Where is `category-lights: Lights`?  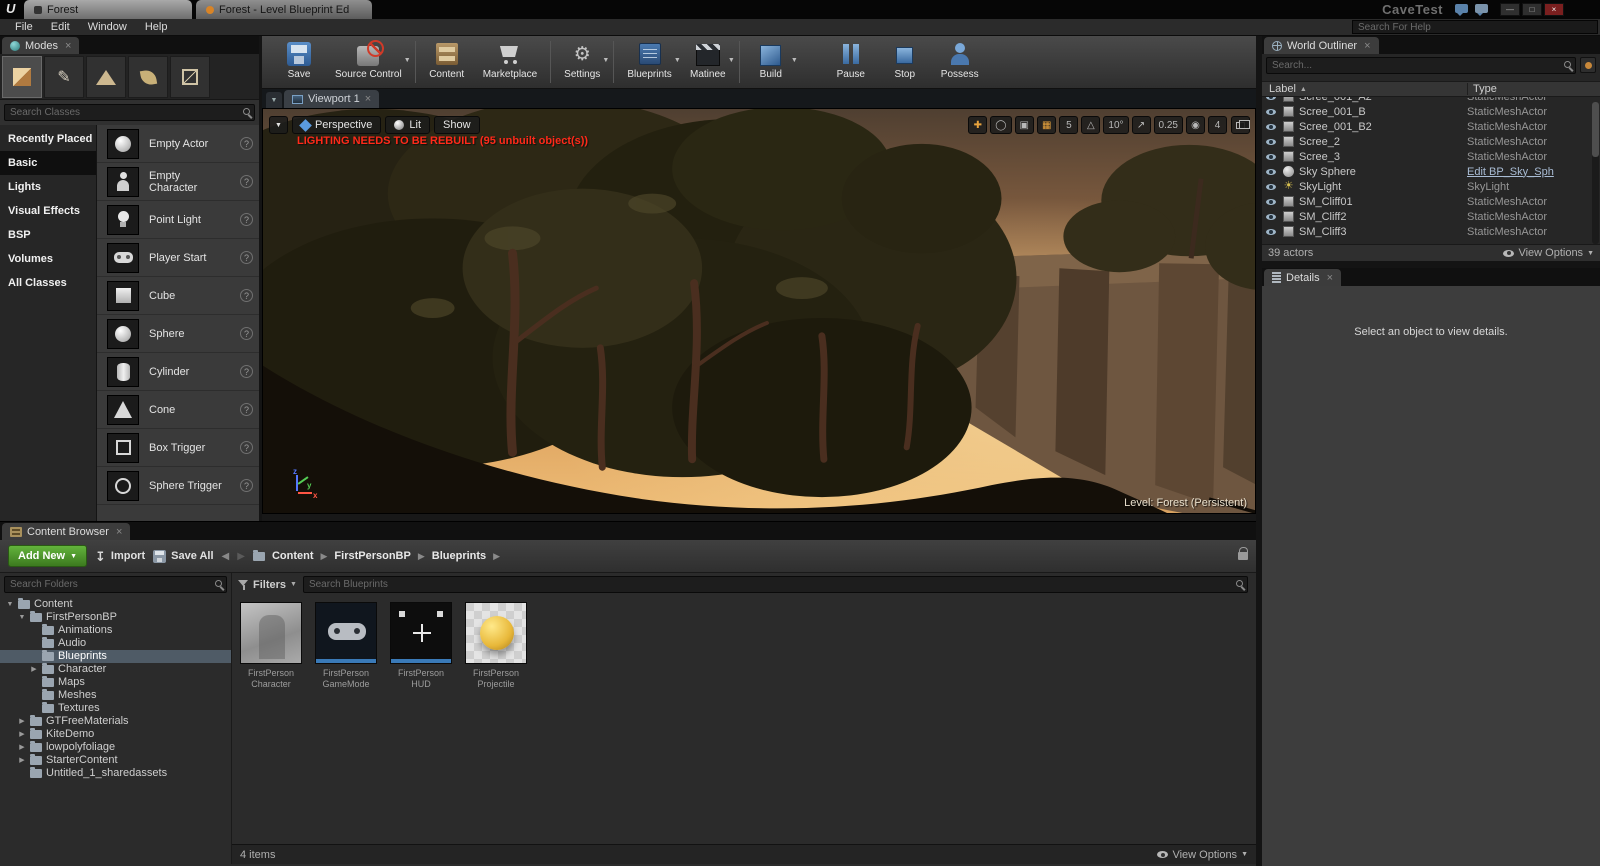
category-lights: Lights is located at coordinates (48, 187).